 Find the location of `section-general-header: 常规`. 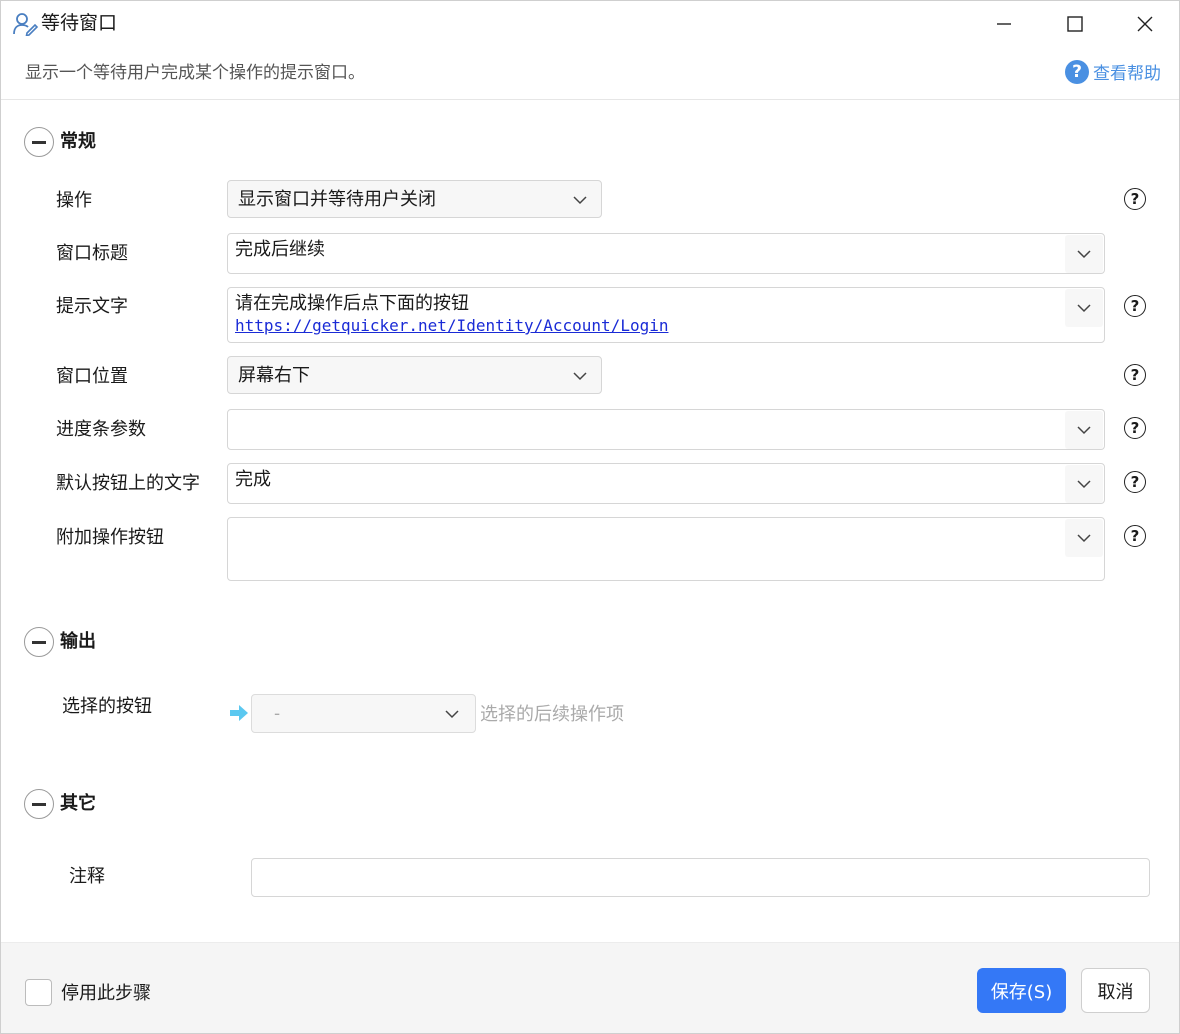

section-general-header: 常规 is located at coordinates (60, 142).